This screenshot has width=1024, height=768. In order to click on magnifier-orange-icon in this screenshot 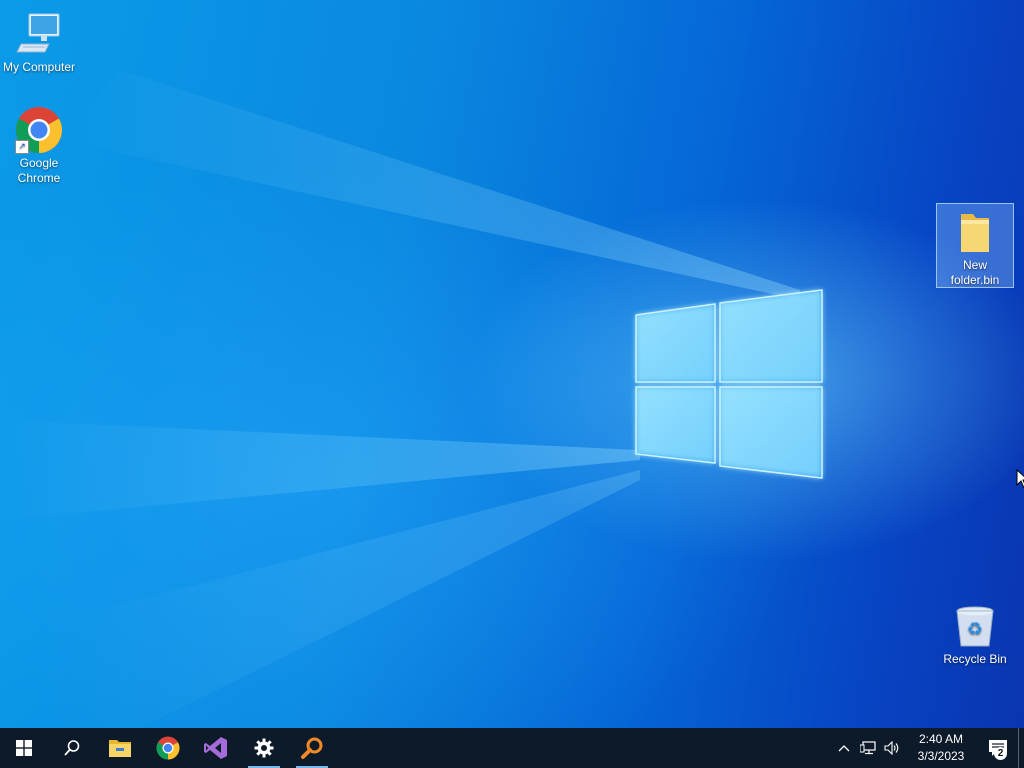, I will do `click(312, 748)`.